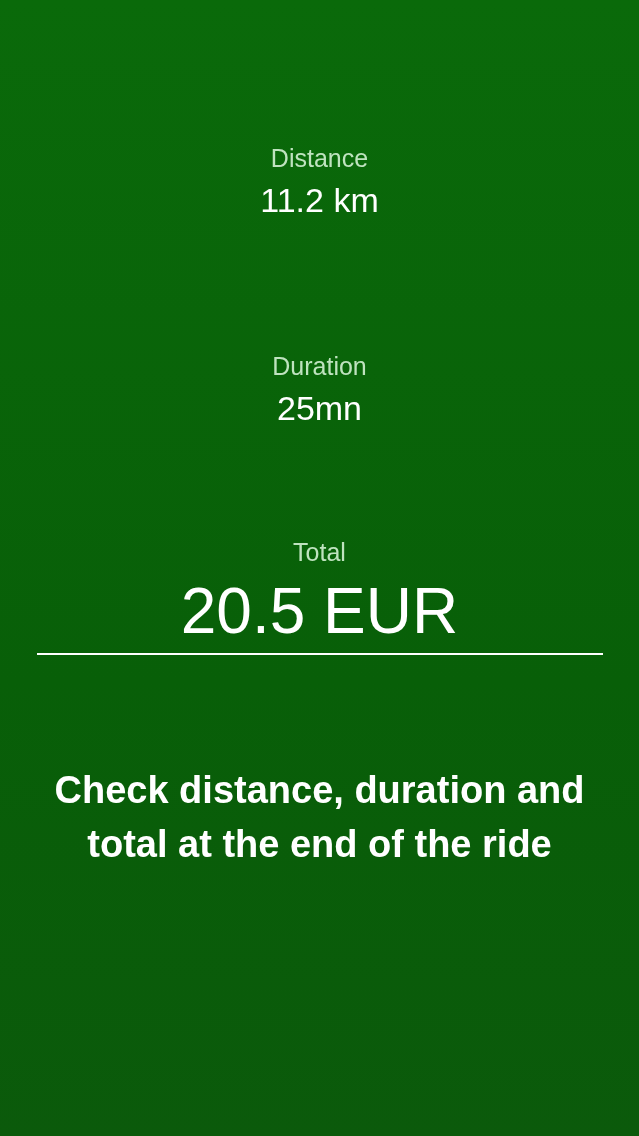 The width and height of the screenshot is (639, 1136). I want to click on metric-label: Total, so click(319, 552).